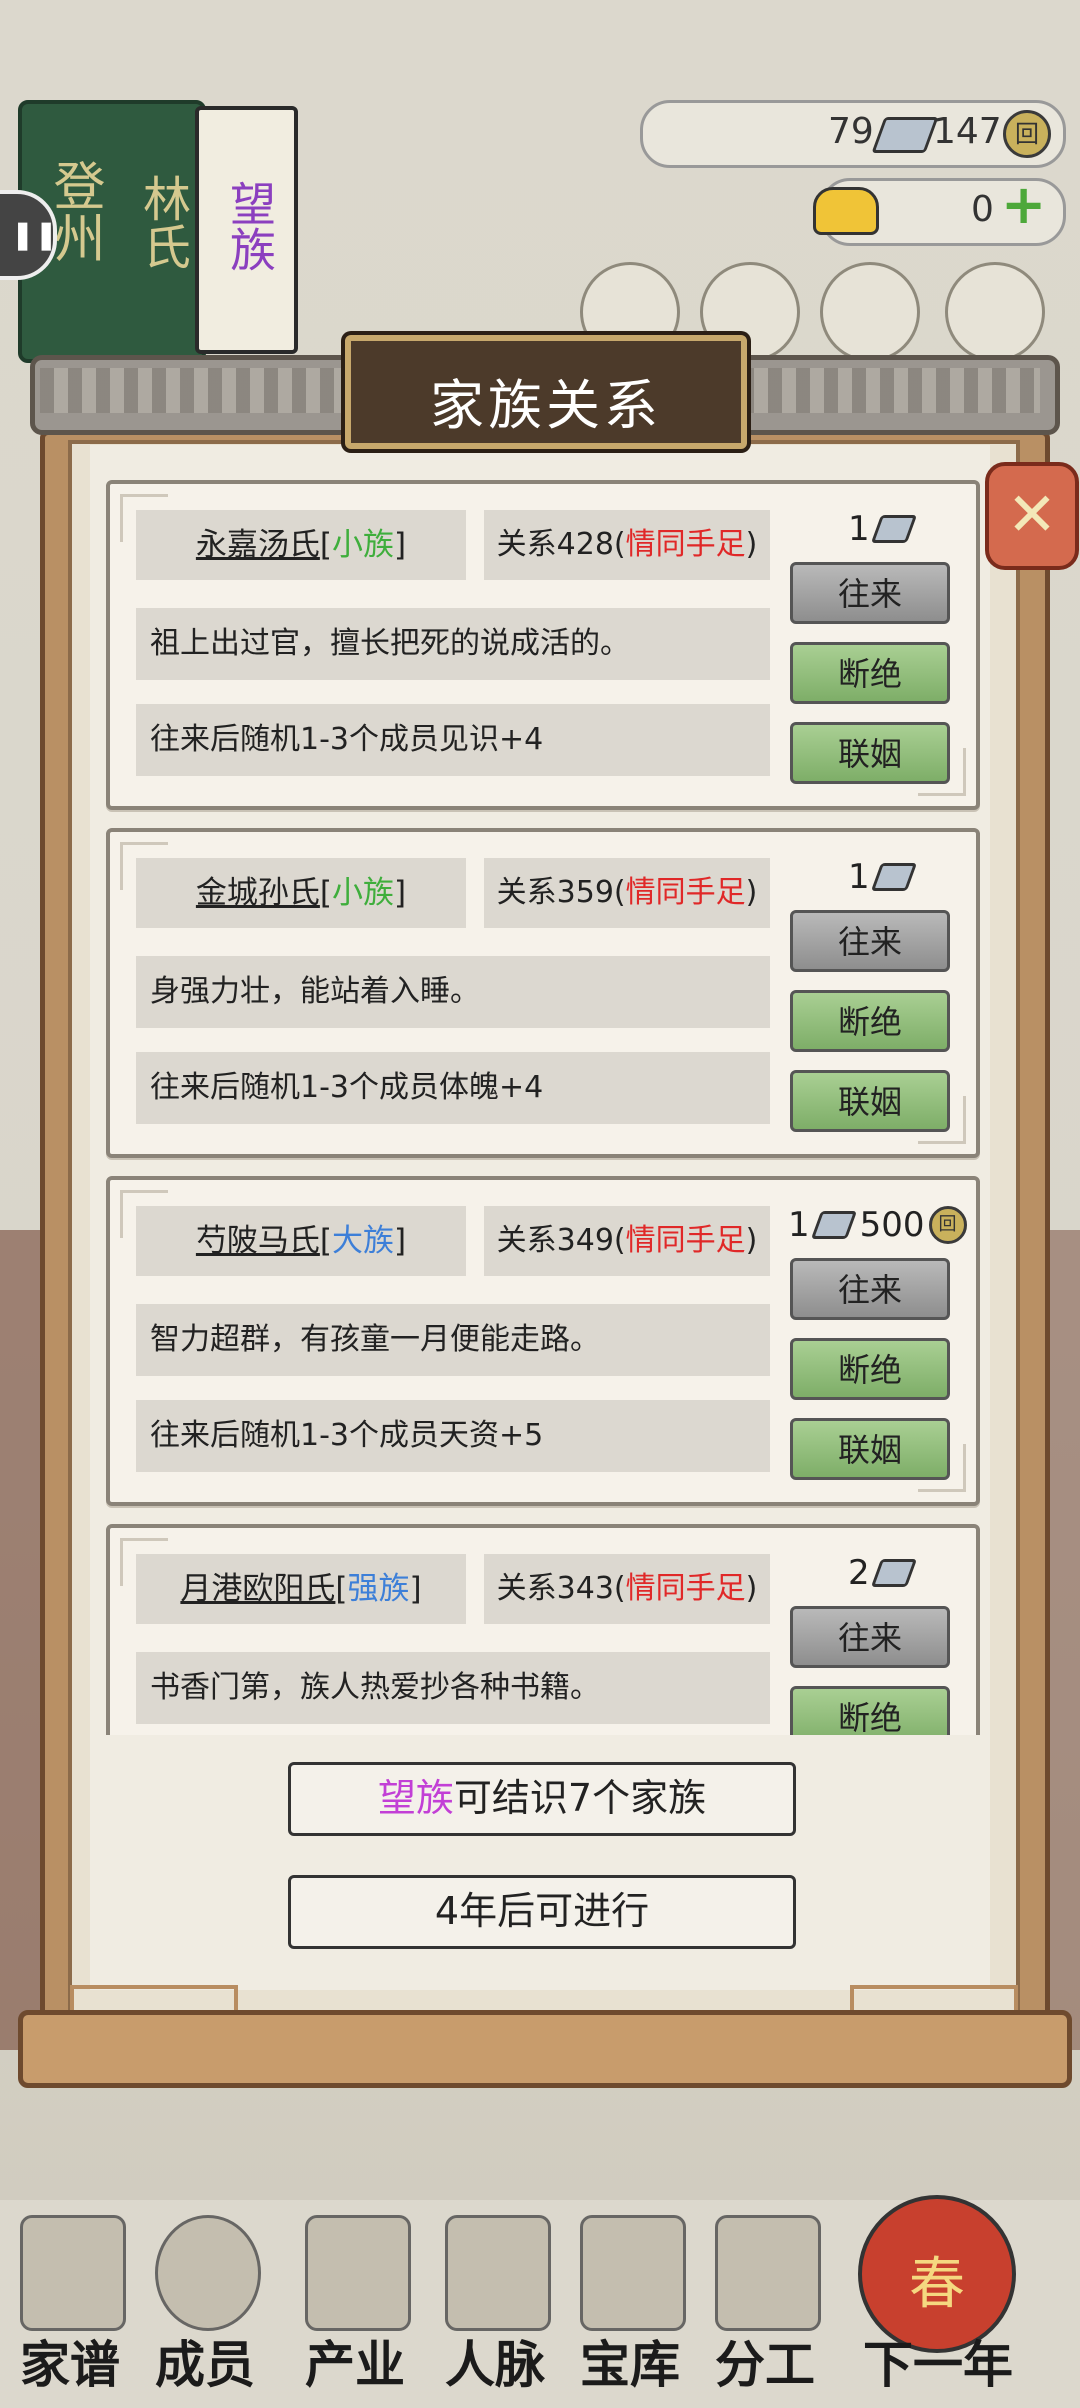  Describe the element at coordinates (561, 1588) in the screenshot. I see `relation-value: 关系343(` at that location.